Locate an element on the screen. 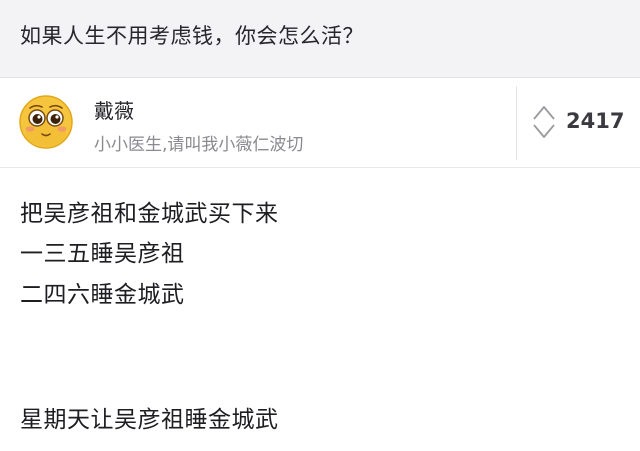  vote-divider is located at coordinates (516, 123).